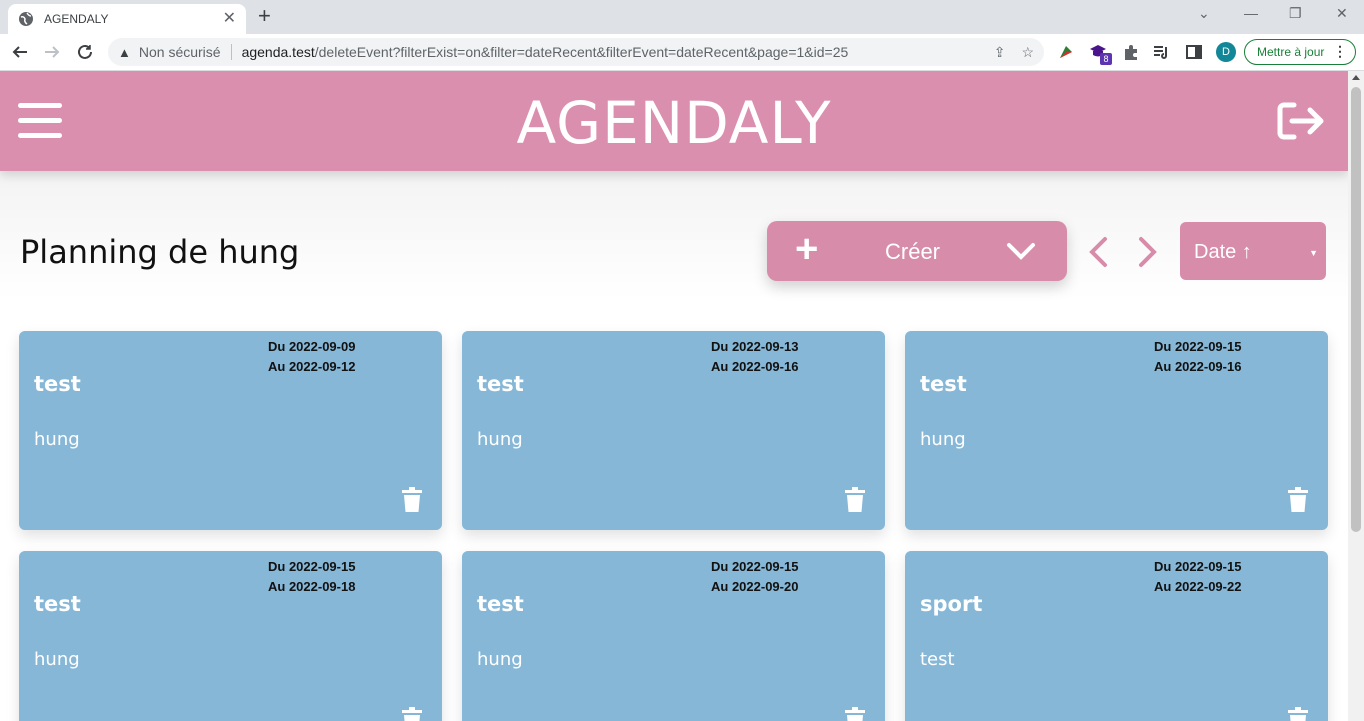 The height and width of the screenshot is (721, 1364). What do you see at coordinates (951, 604) in the screenshot?
I see `event-title: sport` at bounding box center [951, 604].